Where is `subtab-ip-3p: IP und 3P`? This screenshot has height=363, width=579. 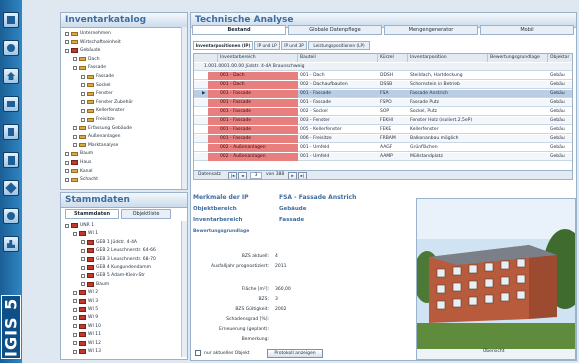 subtab-ip-3p: IP und 3P is located at coordinates (294, 45).